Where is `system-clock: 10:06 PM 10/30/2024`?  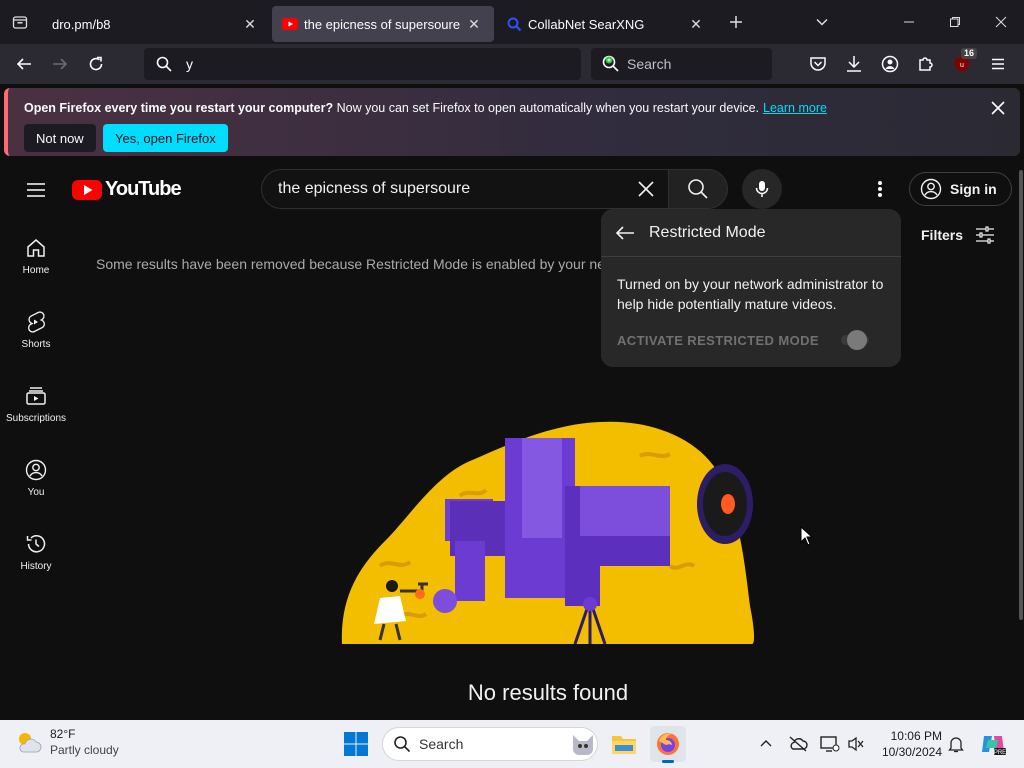 system-clock: 10:06 PM 10/30/2024 is located at coordinates (908, 744).